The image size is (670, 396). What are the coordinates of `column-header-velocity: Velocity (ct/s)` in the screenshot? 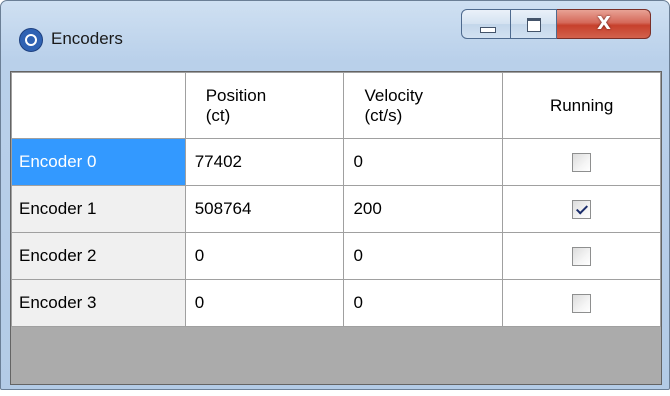 It's located at (423, 105).